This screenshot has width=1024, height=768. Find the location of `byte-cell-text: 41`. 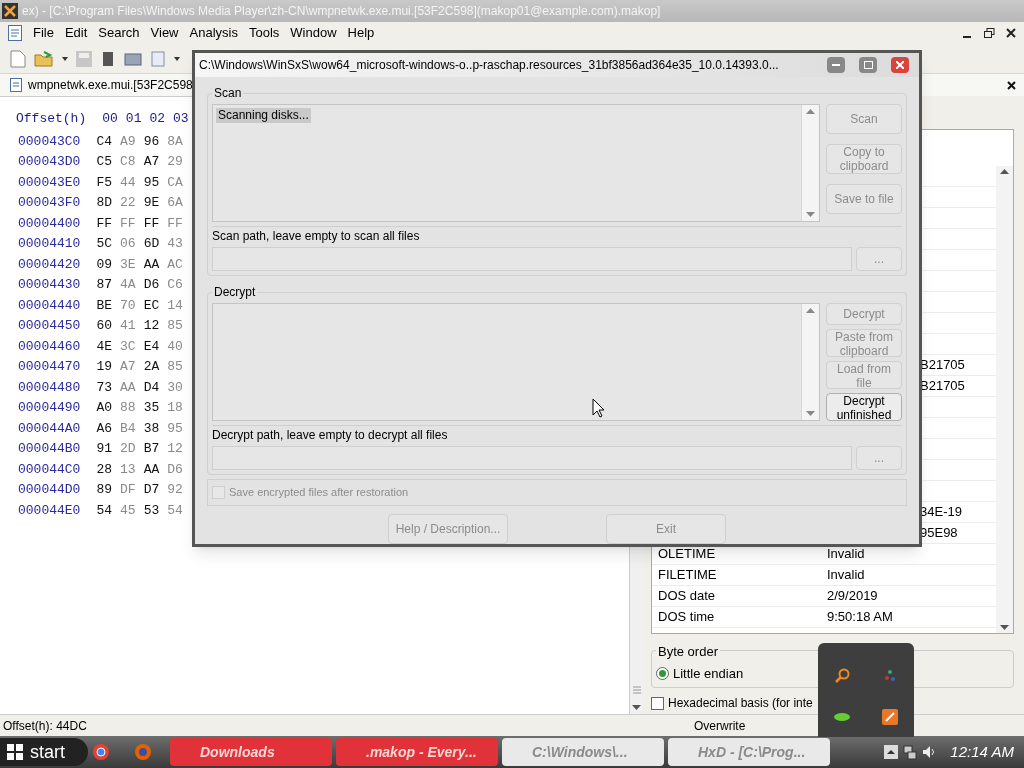

byte-cell-text: 41 is located at coordinates (128, 326).